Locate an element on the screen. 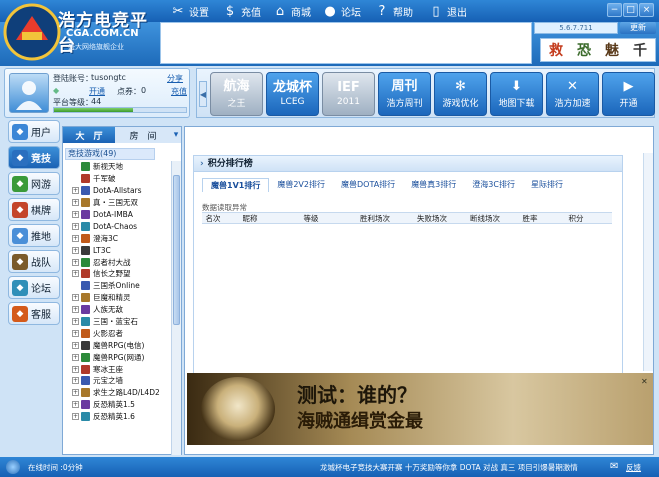 Image resolution: width=659 pixels, height=477 pixels. close-button: × is located at coordinates (646, 10).